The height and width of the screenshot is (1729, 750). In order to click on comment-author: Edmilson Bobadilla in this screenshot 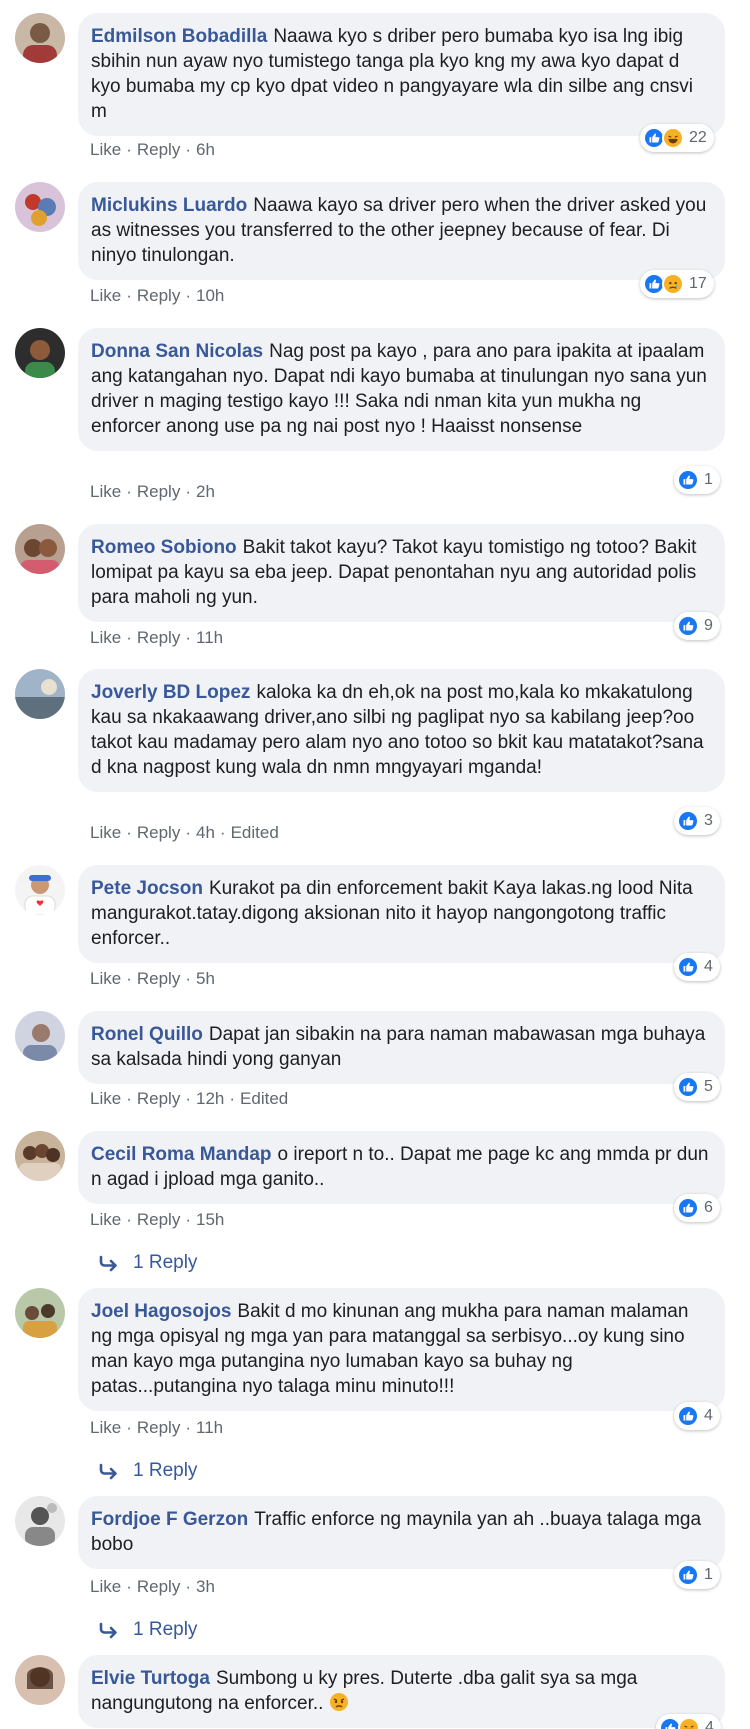, I will do `click(179, 36)`.